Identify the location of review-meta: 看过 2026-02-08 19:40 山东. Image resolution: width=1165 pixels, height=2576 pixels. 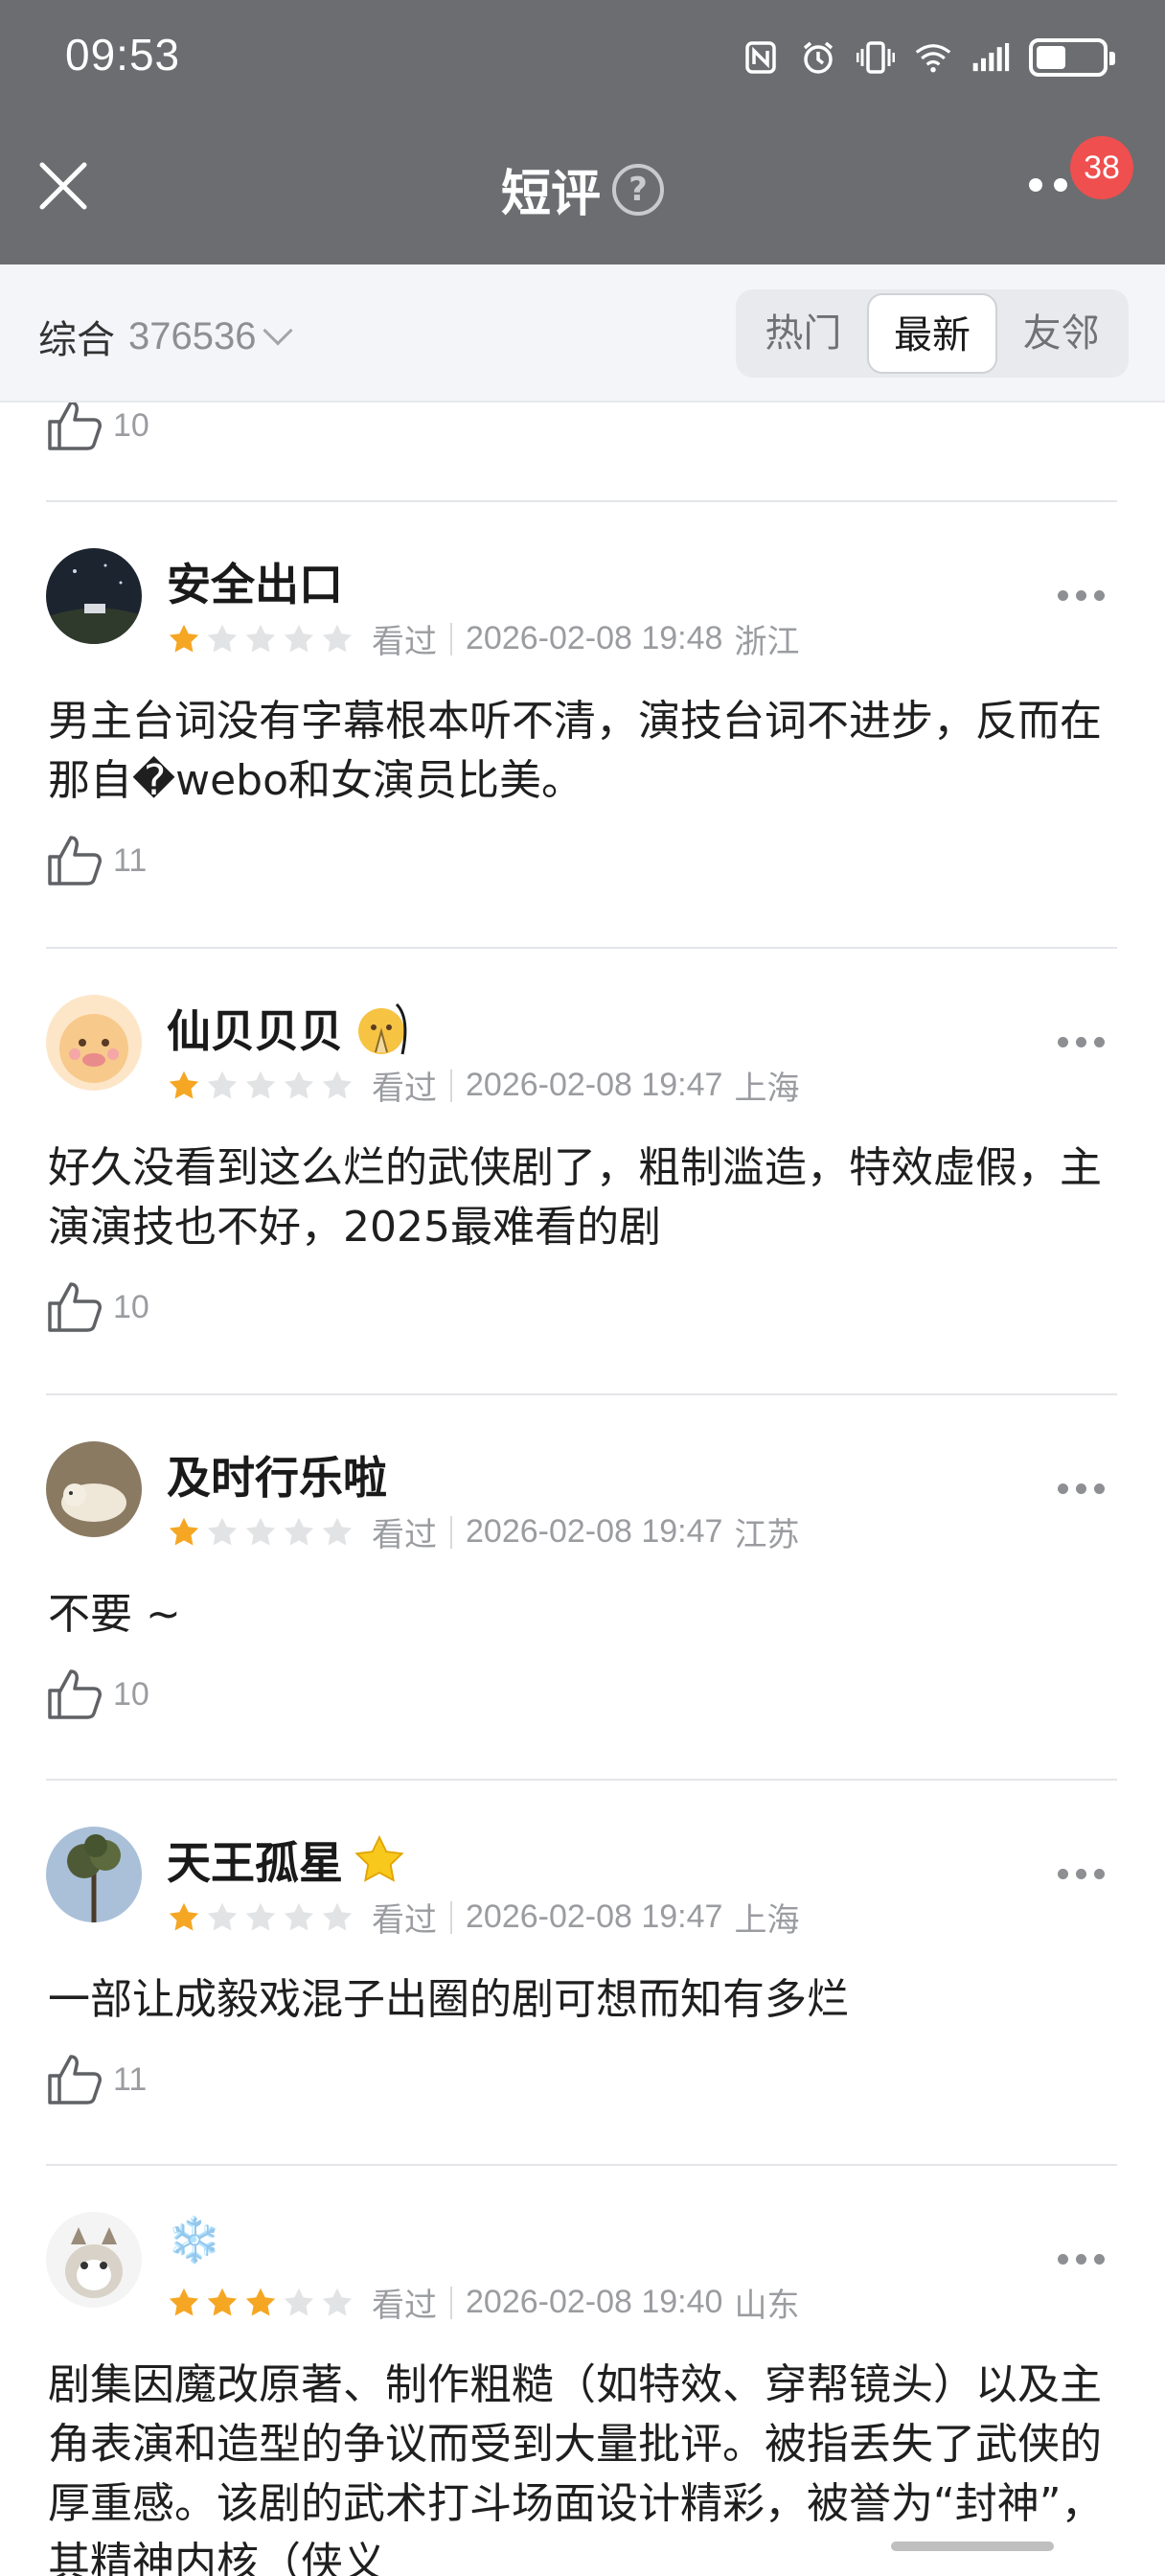
(483, 2302).